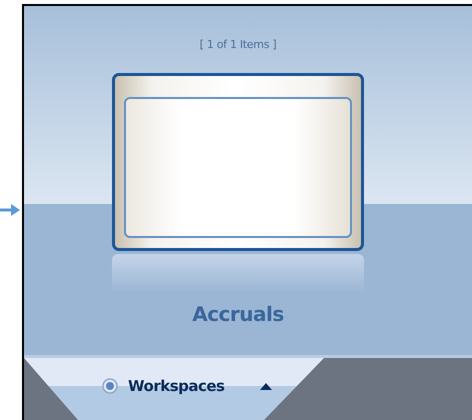 The height and width of the screenshot is (420, 472). What do you see at coordinates (238, 314) in the screenshot?
I see `tile-label: Accruals` at bounding box center [238, 314].